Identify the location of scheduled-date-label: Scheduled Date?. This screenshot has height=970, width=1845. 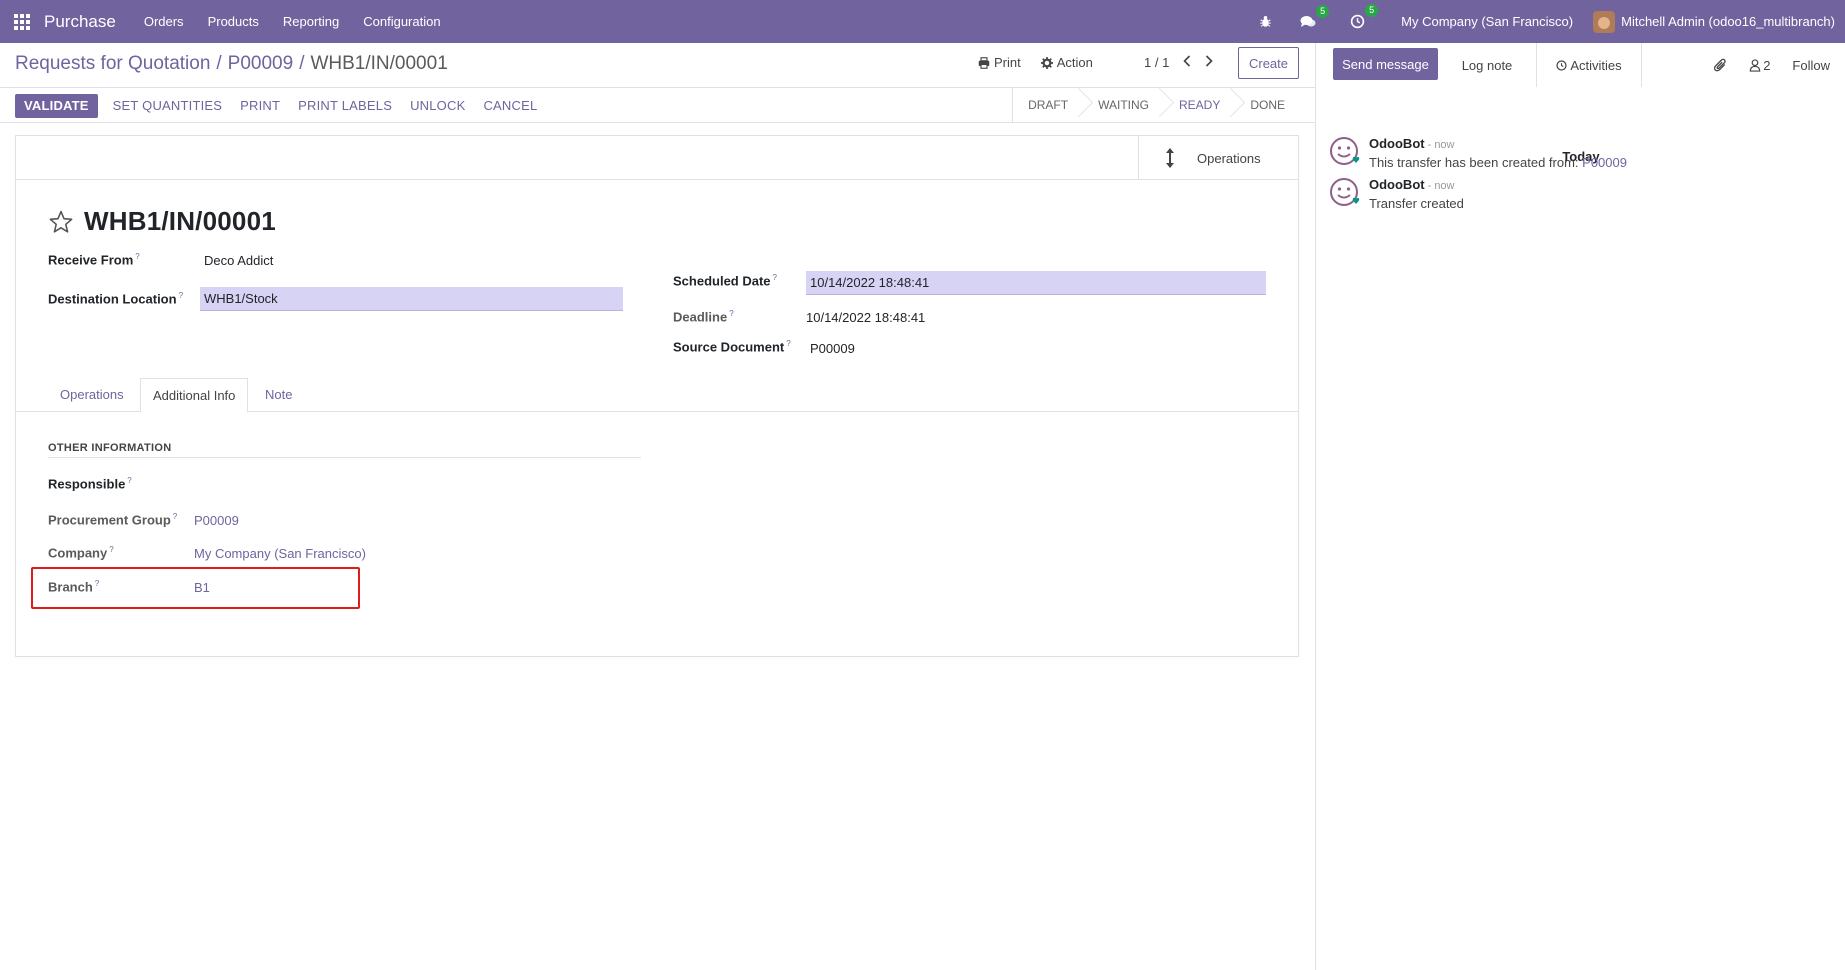
(725, 281).